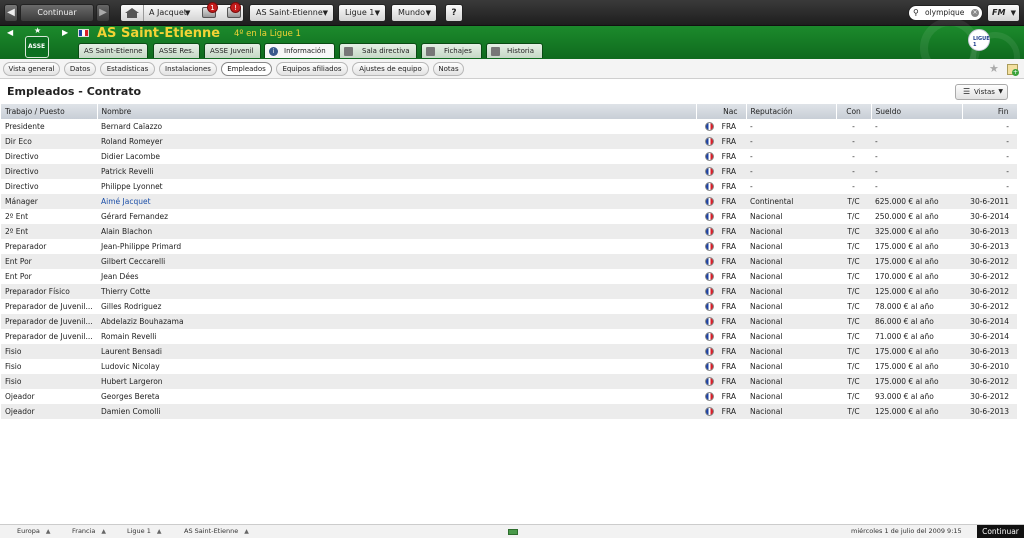  Describe the element at coordinates (975, 13) in the screenshot. I see `clear-search-icon: ×` at that location.